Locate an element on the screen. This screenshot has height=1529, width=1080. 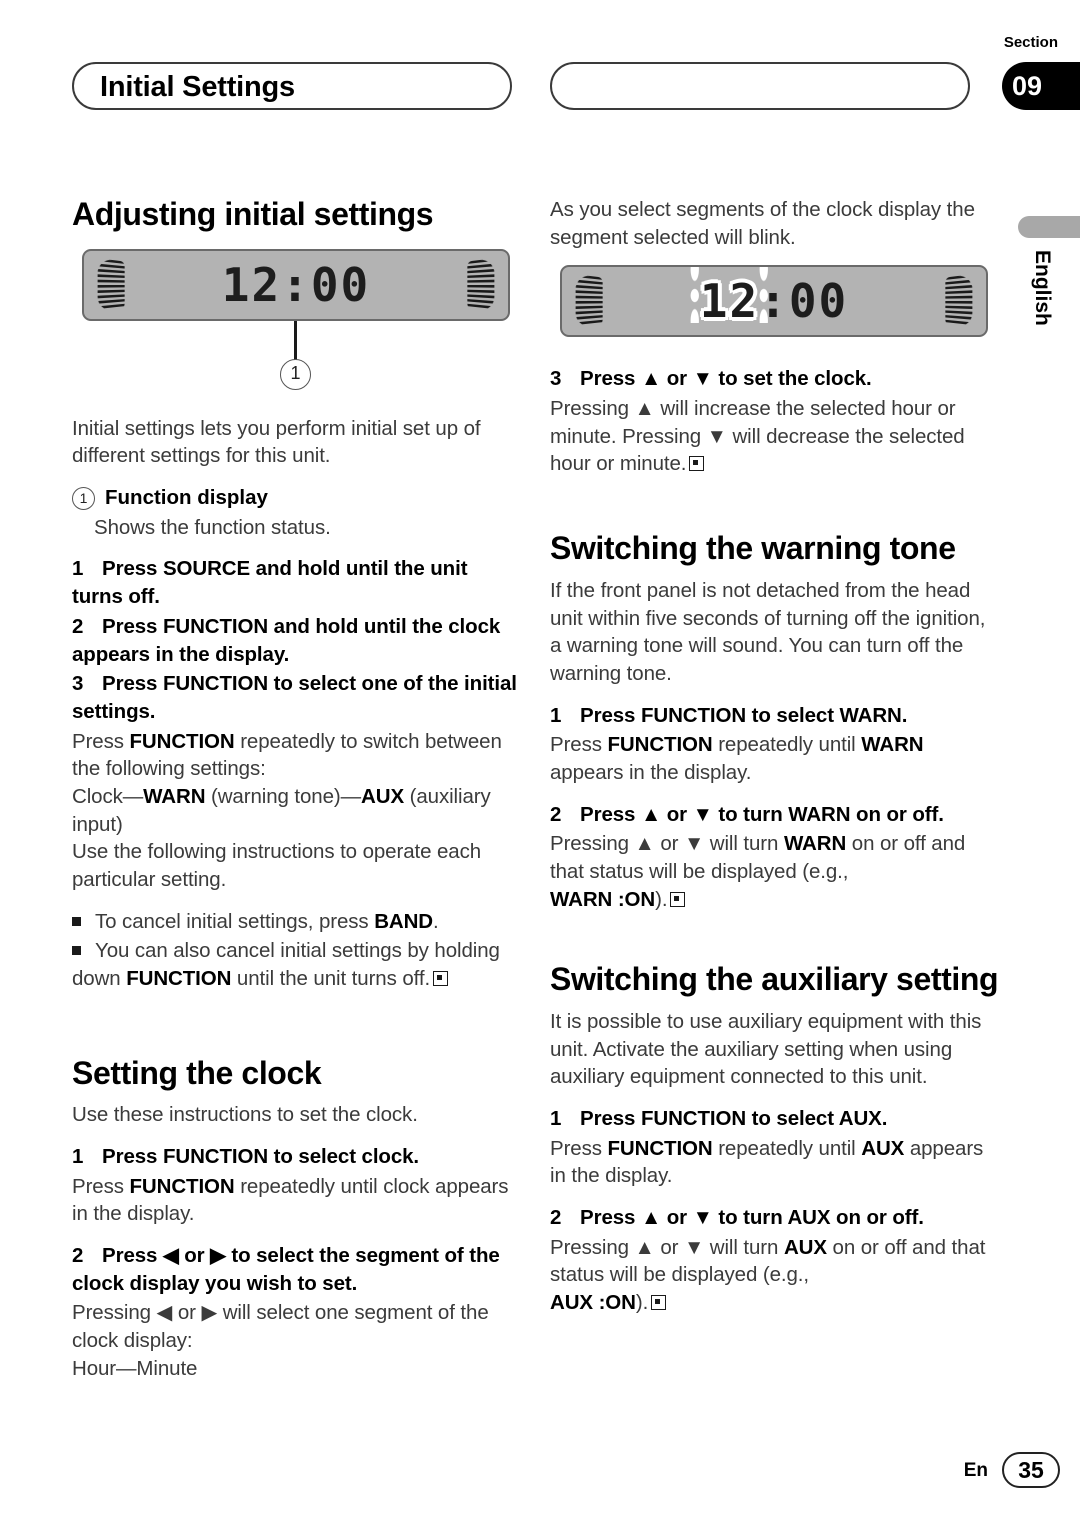
bullet-0-pre: To cancel initial settings, press is located at coordinates (235, 921).